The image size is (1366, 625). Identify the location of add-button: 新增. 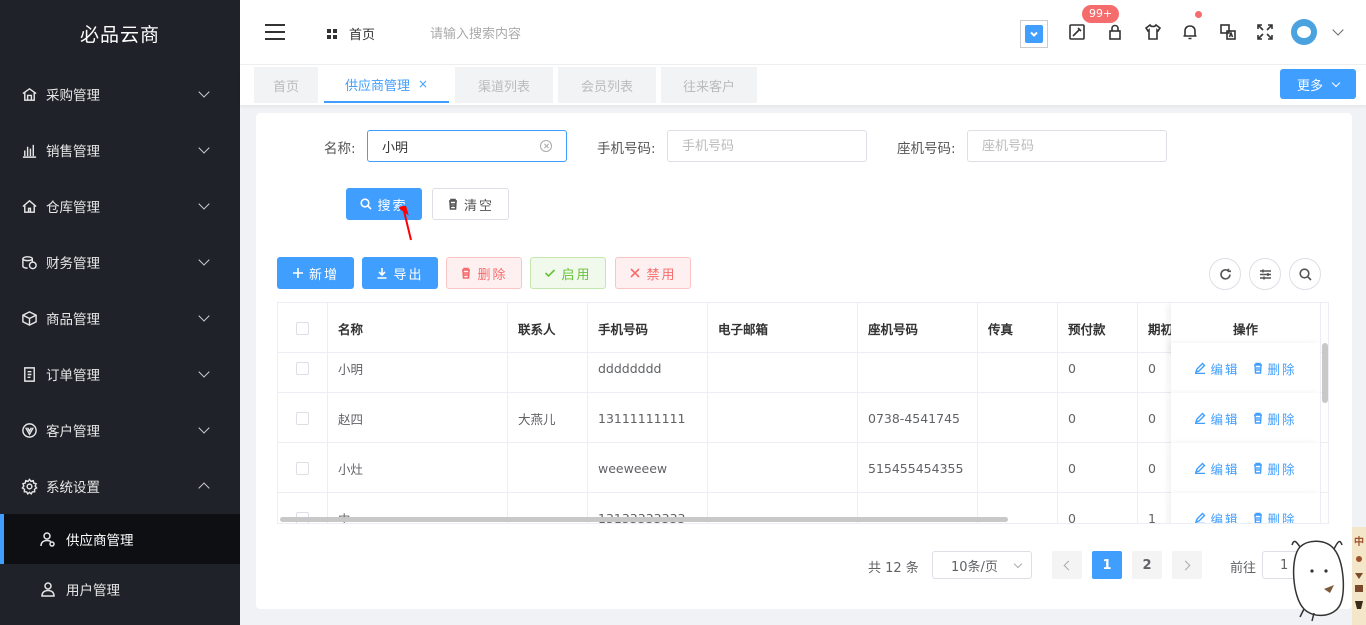
(315, 273).